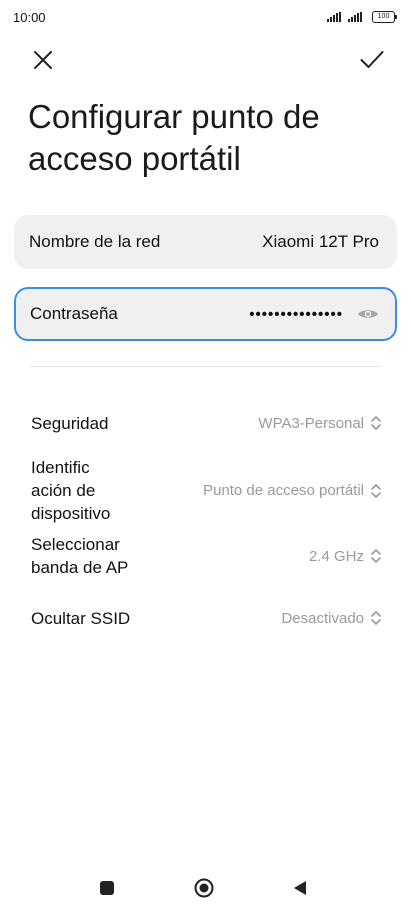 The width and height of the screenshot is (411, 914). Describe the element at coordinates (204, 888) in the screenshot. I see `home-button` at that location.